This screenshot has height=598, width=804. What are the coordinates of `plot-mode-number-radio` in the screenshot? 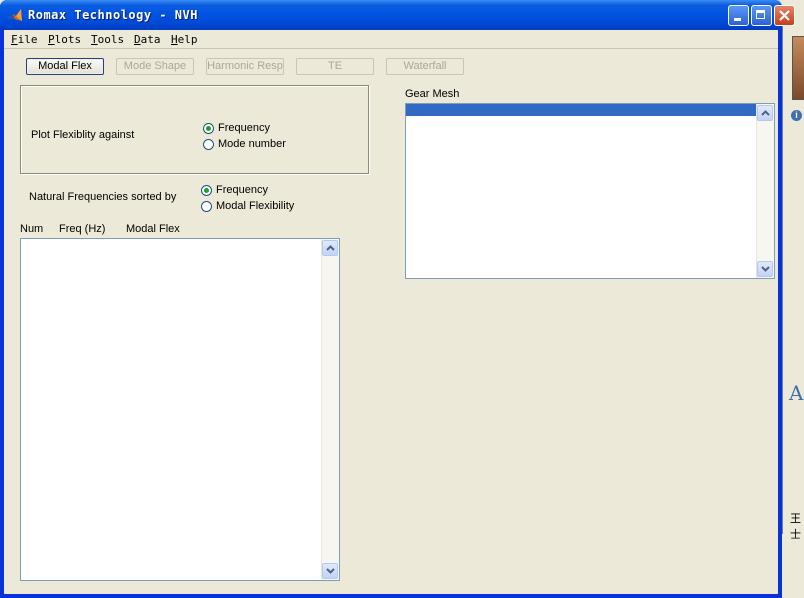 It's located at (208, 144).